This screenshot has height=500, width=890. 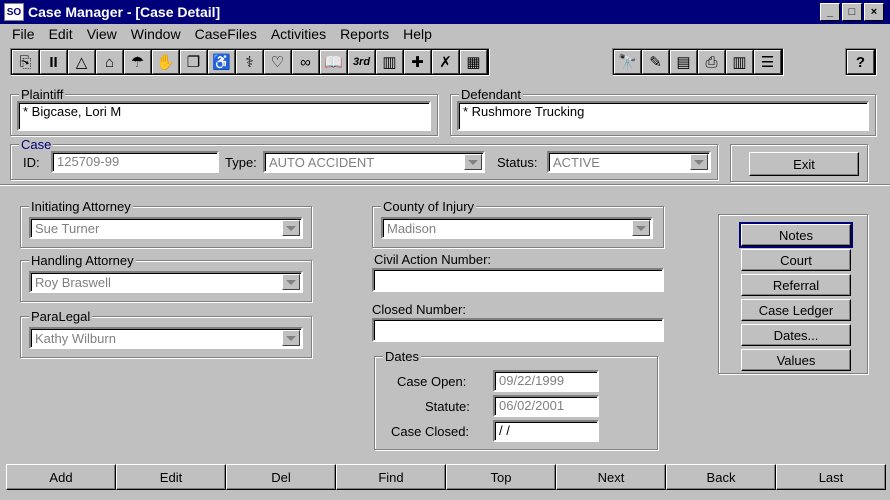 What do you see at coordinates (546, 431) in the screenshot?
I see `case-closed-field: / /` at bounding box center [546, 431].